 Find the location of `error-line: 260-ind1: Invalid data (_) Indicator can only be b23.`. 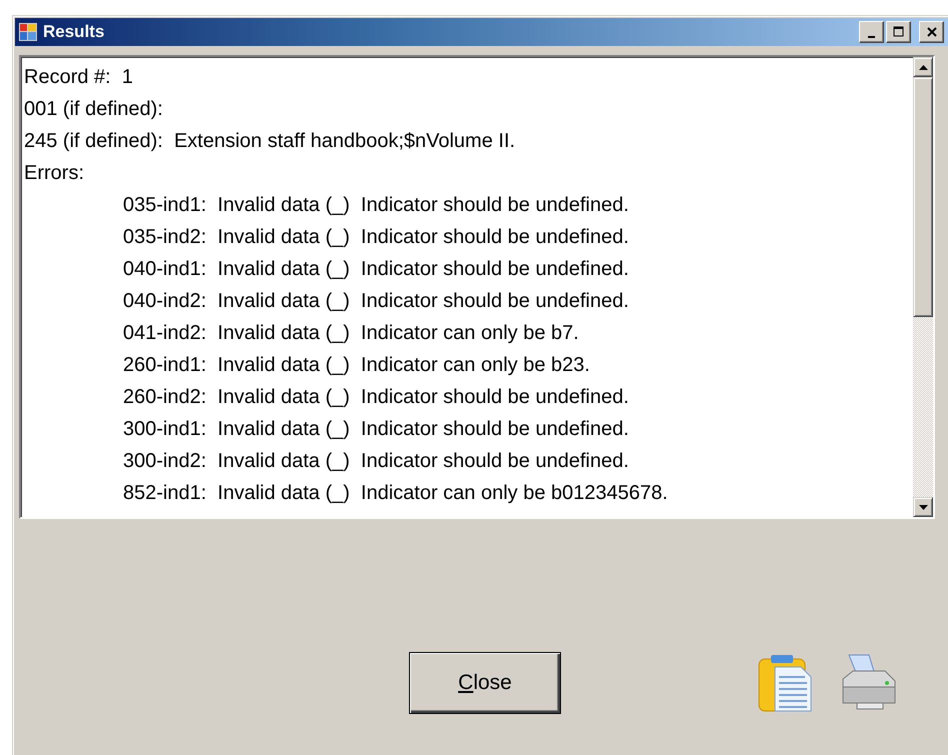

error-line: 260-ind1: Invalid data (_) Indicator can only be b23. is located at coordinates (356, 365).